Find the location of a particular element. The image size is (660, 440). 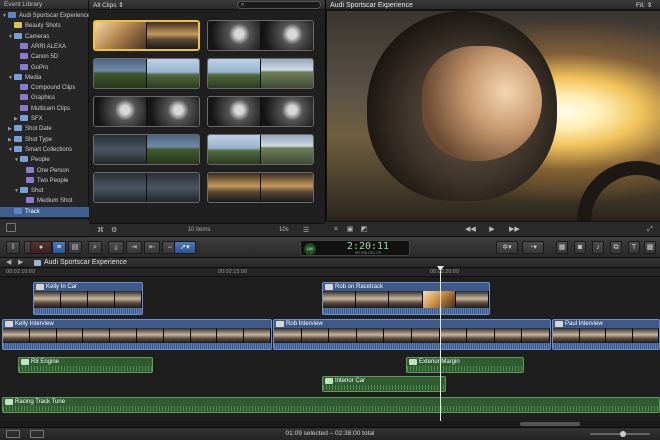

audio-clip-icon is located at coordinates (329, 381).